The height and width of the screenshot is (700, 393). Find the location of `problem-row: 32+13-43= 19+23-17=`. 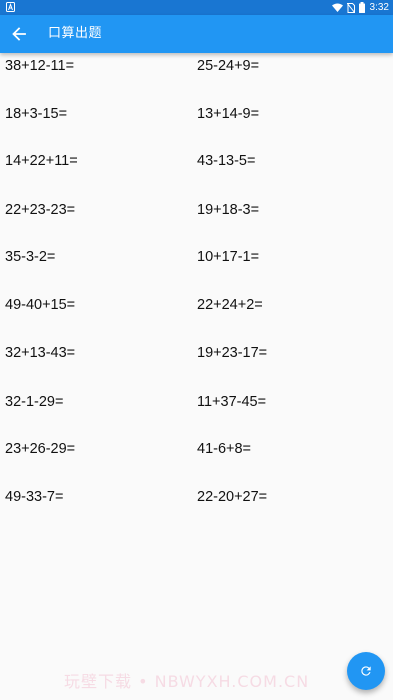

problem-row: 32+13-43= 19+23-17= is located at coordinates (196, 357).